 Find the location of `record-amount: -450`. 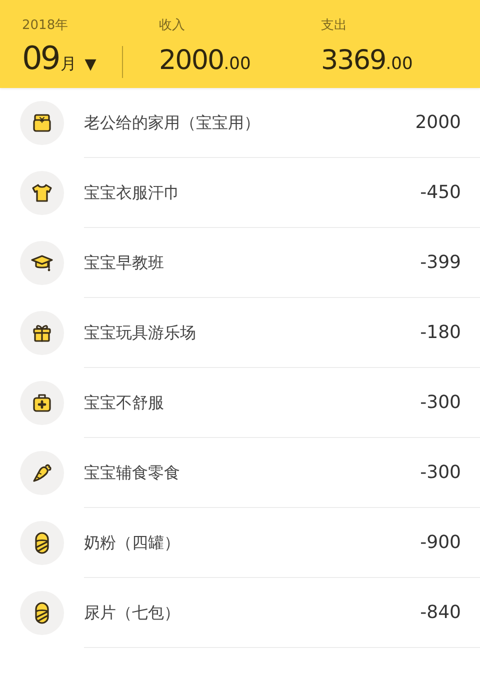

record-amount: -450 is located at coordinates (440, 193).